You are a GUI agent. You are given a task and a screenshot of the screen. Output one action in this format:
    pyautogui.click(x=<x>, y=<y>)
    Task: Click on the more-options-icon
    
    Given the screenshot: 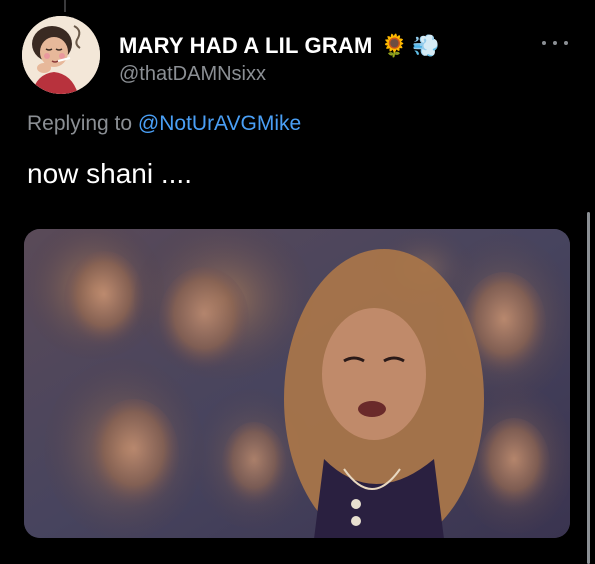 What is the action you would take?
    pyautogui.click(x=555, y=43)
    